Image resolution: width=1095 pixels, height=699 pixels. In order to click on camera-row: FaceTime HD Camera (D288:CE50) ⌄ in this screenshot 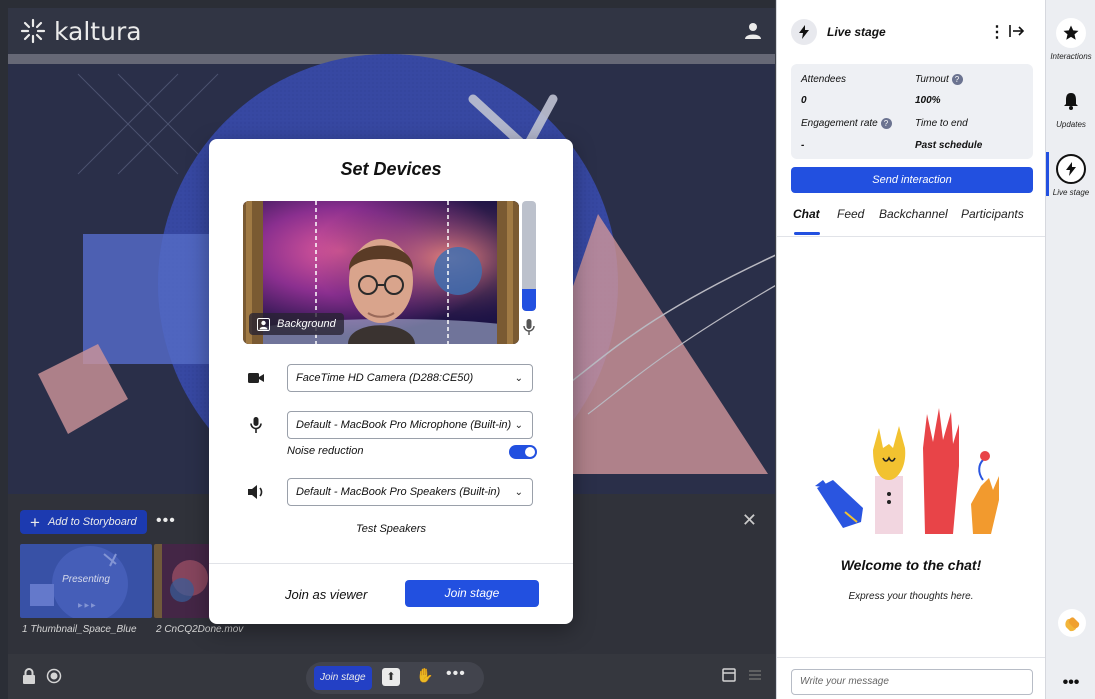, I will do `click(389, 378)`.